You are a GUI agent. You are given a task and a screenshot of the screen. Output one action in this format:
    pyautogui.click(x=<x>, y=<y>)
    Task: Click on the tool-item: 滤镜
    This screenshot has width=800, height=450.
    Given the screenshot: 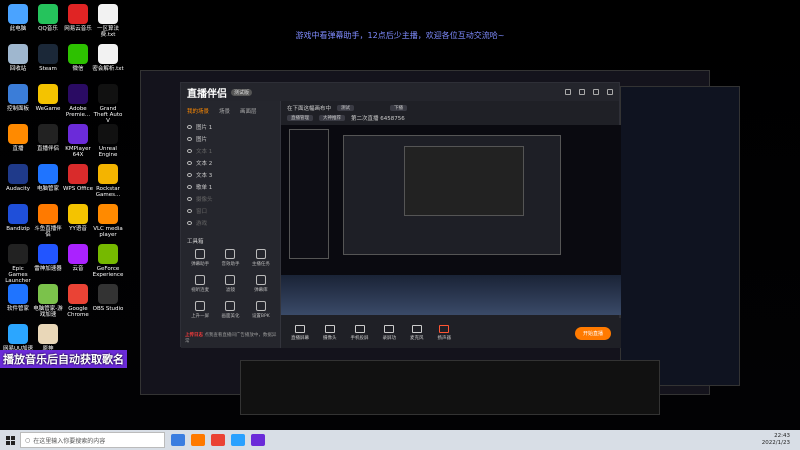 What is the action you would take?
    pyautogui.click(x=230, y=284)
    